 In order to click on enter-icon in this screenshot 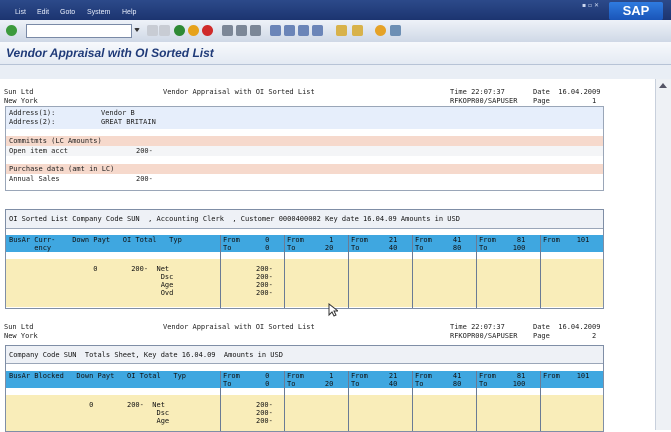, I will do `click(11, 30)`.